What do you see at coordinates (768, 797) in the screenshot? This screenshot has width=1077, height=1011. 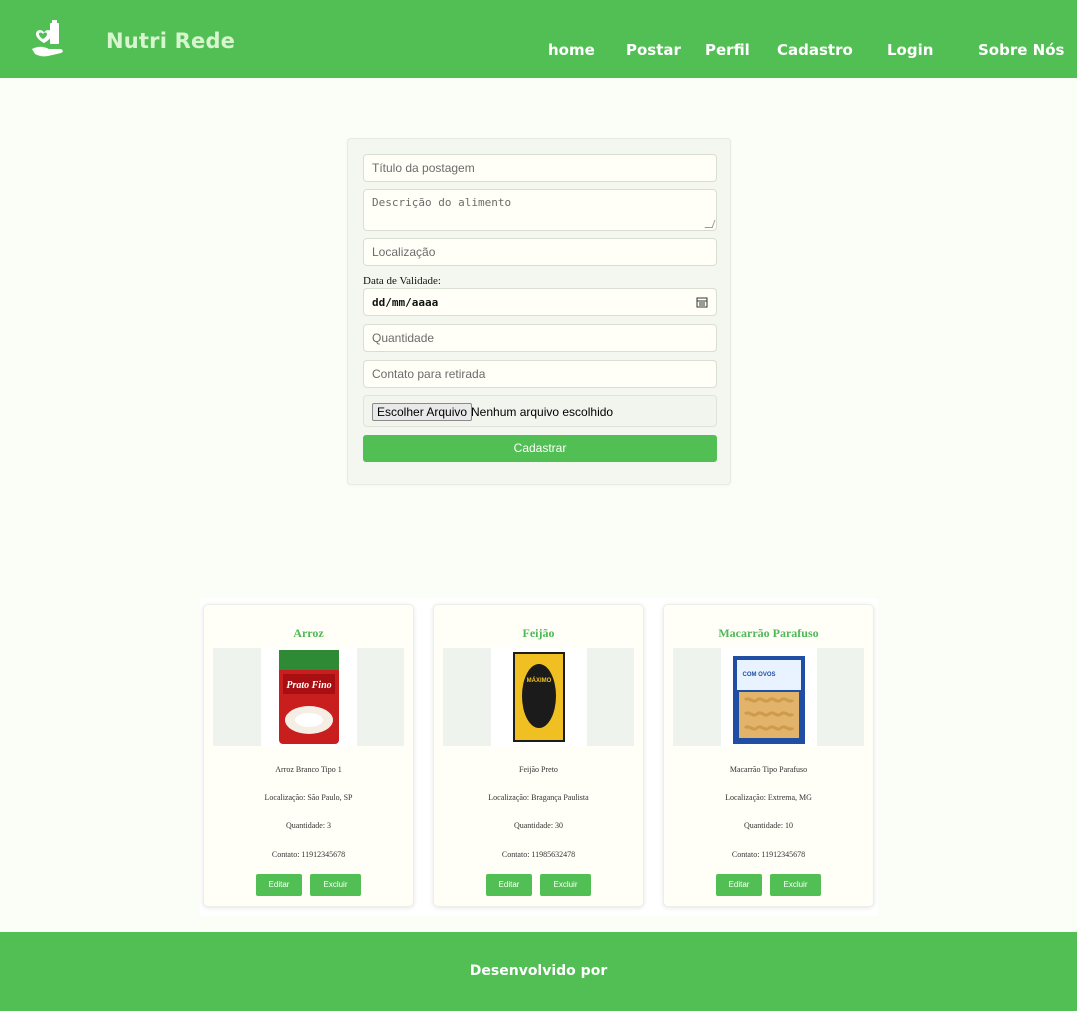 I see `card-location: Localização: Extrema, MG` at bounding box center [768, 797].